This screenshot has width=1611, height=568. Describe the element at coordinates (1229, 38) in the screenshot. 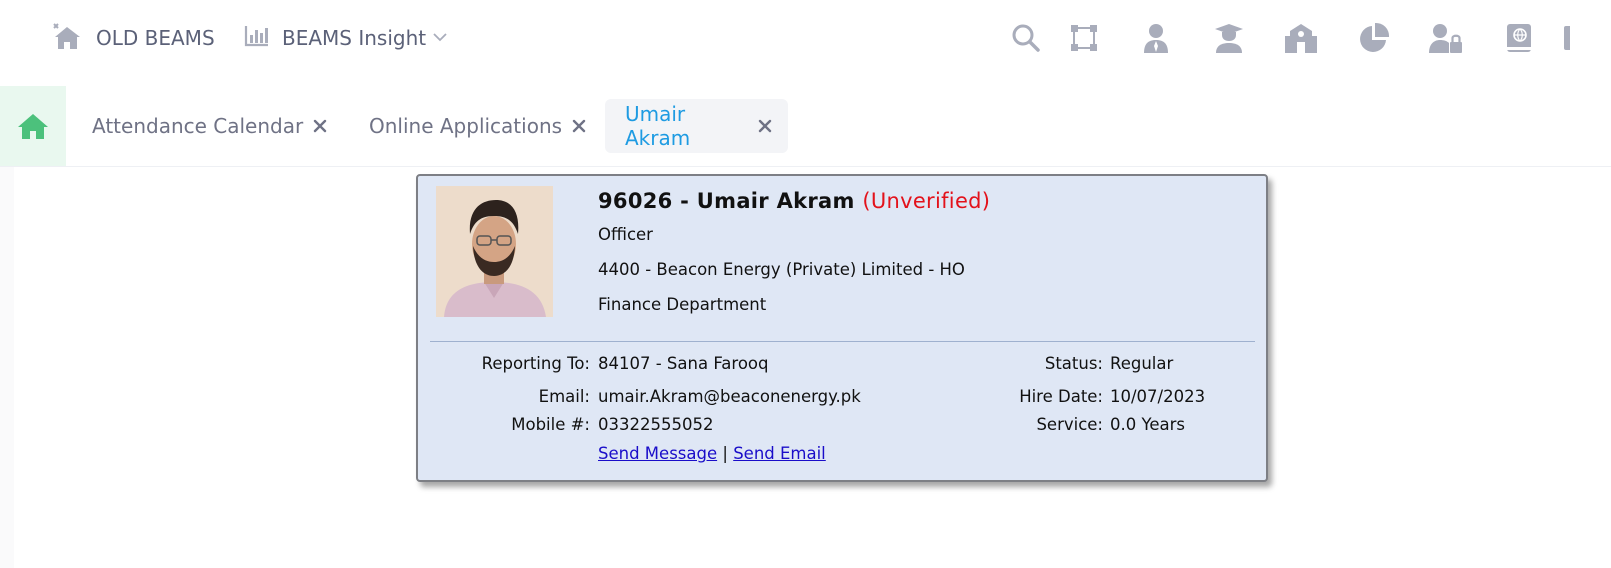

I see `graduate-icon` at that location.